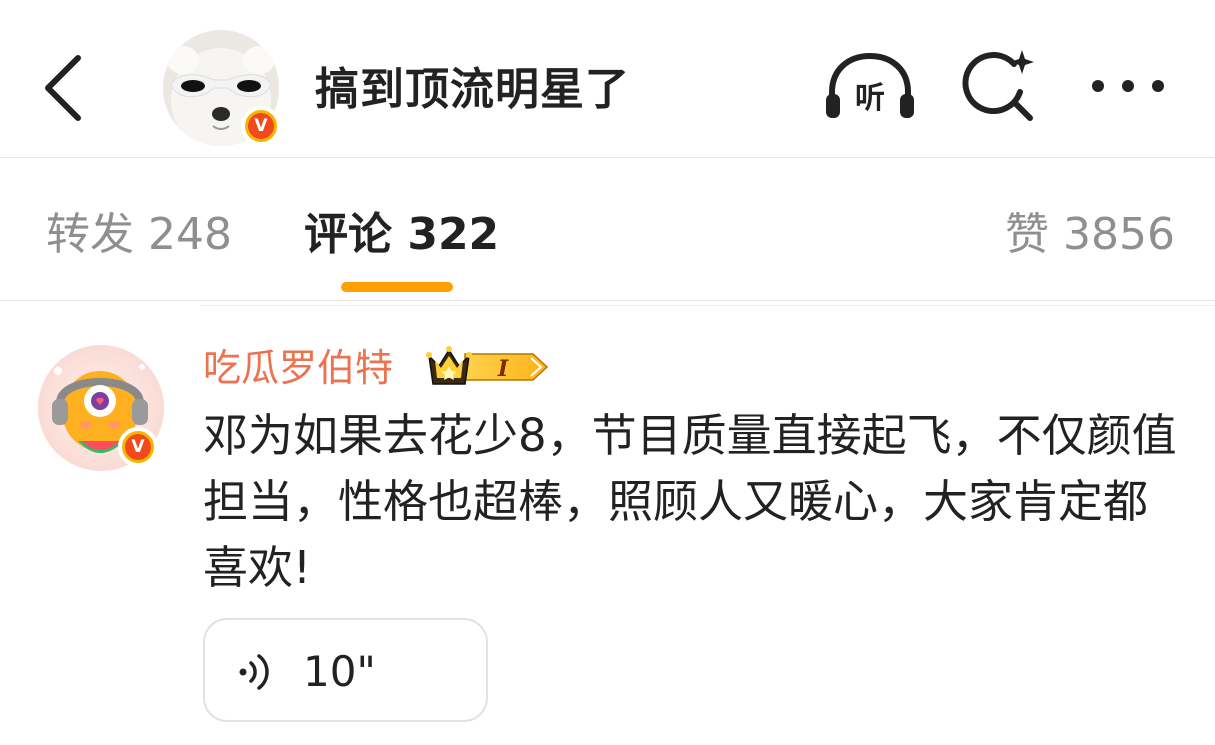 The width and height of the screenshot is (1215, 745). Describe the element at coordinates (339, 671) in the screenshot. I see `voice-duration: 10"` at that location.